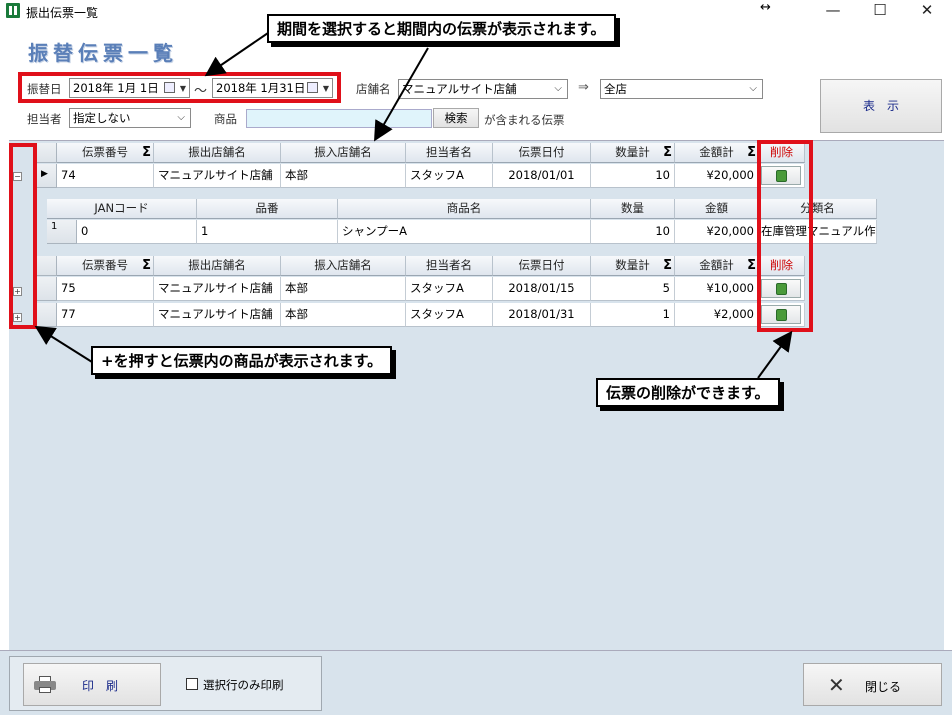 Image resolution: width=952 pixels, height=715 pixels. I want to click on print-button-label: 印 刷, so click(100, 686).